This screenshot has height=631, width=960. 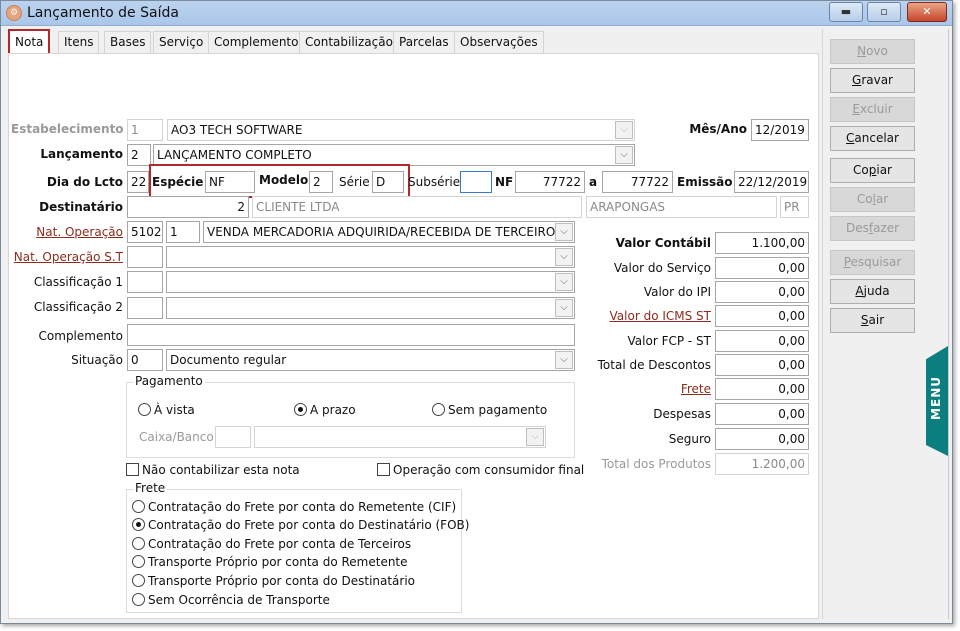 What do you see at coordinates (637, 182) in the screenshot?
I see `nf-to-field: 77722` at bounding box center [637, 182].